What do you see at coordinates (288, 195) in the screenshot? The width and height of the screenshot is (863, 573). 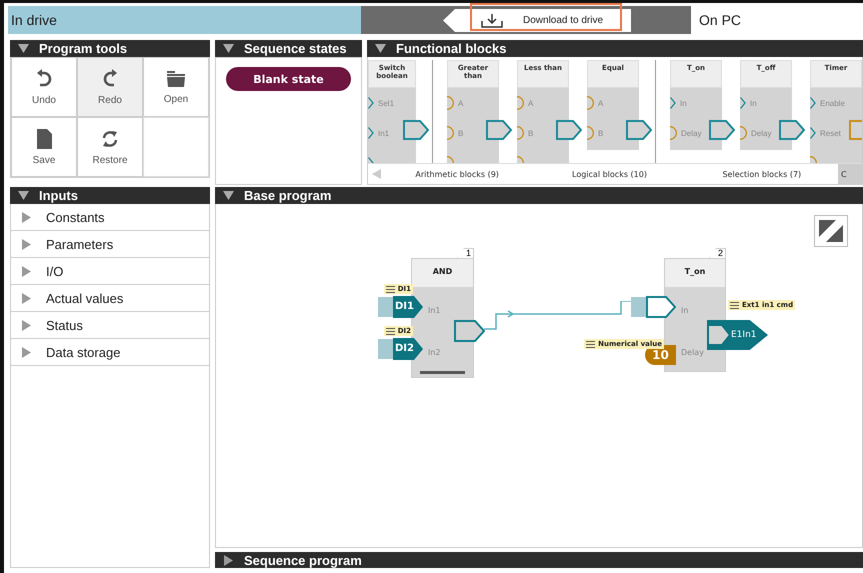 I see `panel-title: Base program` at bounding box center [288, 195].